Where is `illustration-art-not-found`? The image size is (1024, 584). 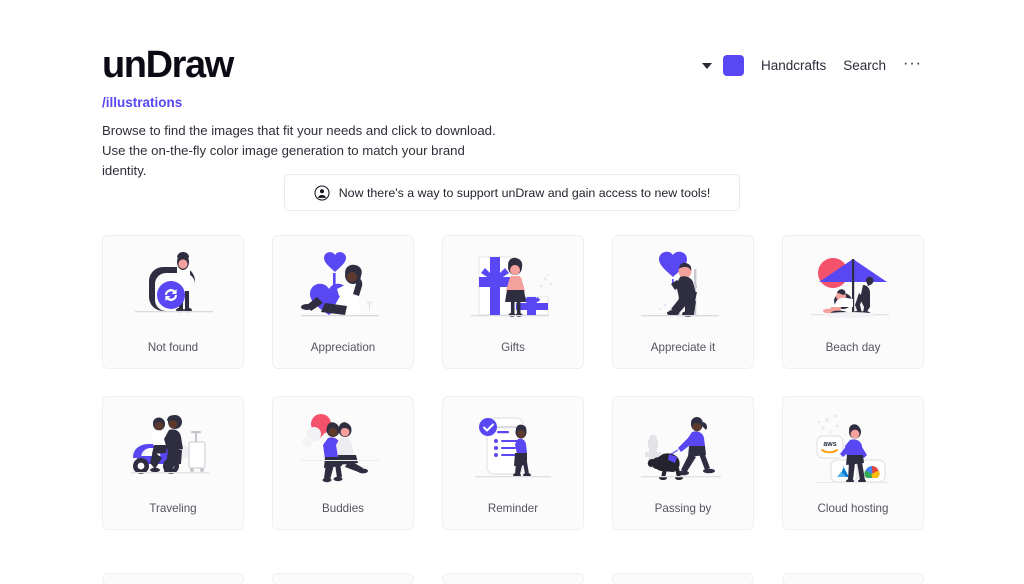
illustration-art-not-found is located at coordinates (173, 289).